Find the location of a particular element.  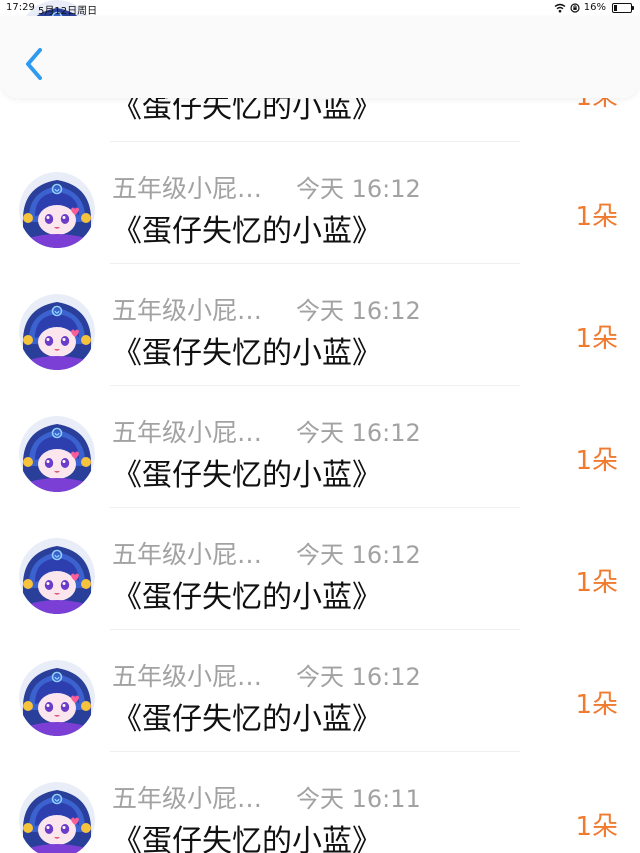

status-indicators: 16% is located at coordinates (594, 7).